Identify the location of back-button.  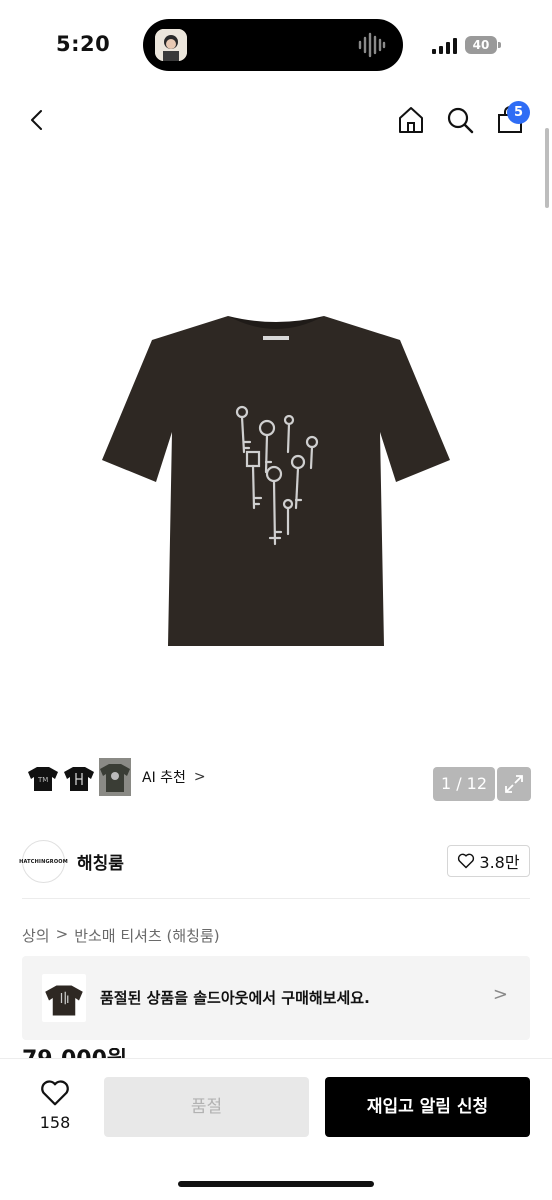
(38, 120).